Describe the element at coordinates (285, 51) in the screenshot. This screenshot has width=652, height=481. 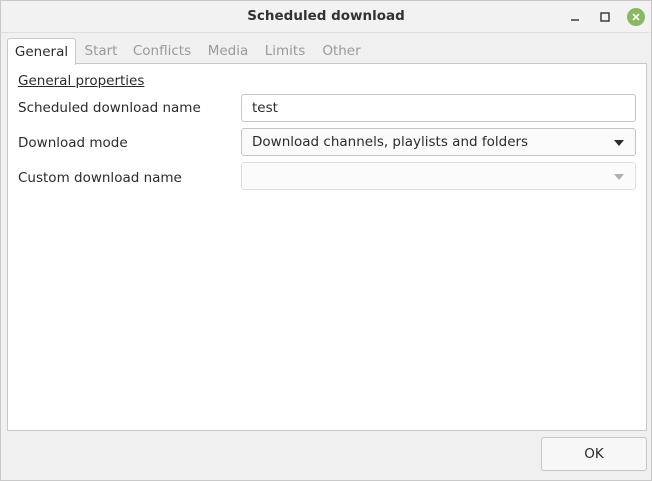
I see `tab-limits: Limits` at that location.